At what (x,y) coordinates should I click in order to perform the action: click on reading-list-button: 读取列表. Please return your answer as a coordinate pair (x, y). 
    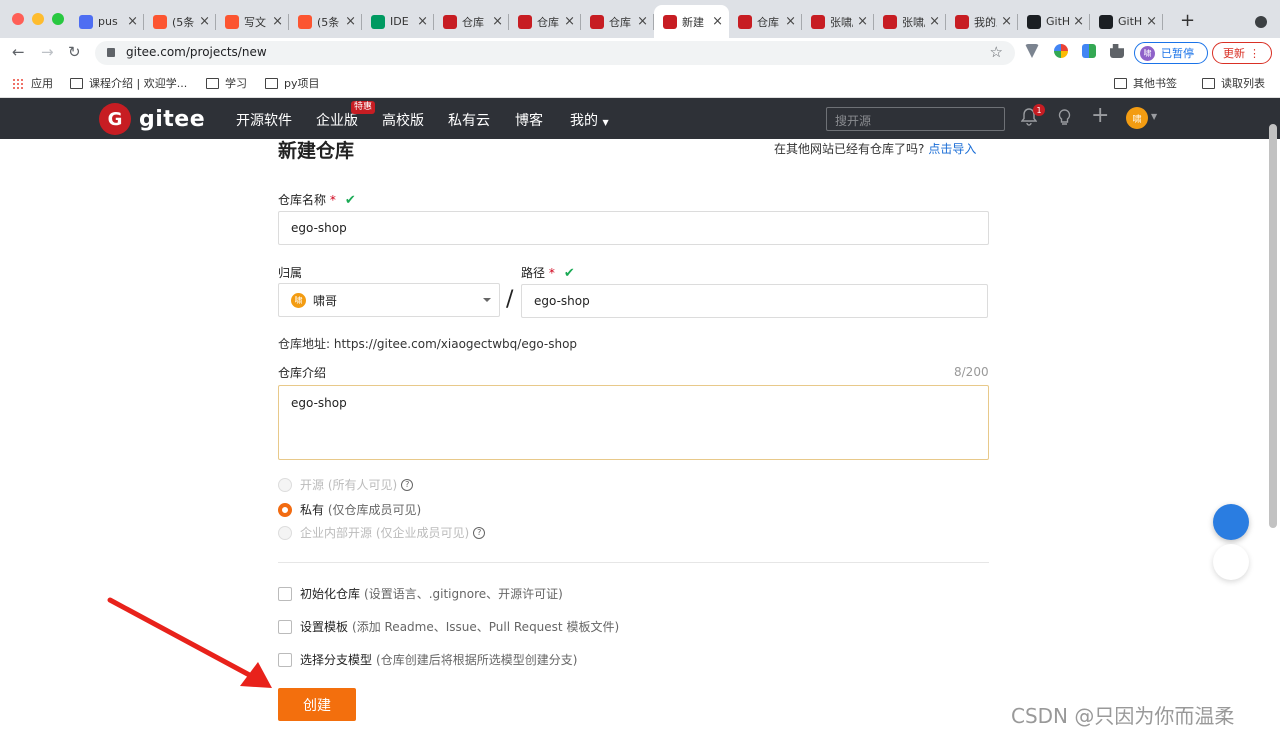
    Looking at the image, I should click on (1233, 83).